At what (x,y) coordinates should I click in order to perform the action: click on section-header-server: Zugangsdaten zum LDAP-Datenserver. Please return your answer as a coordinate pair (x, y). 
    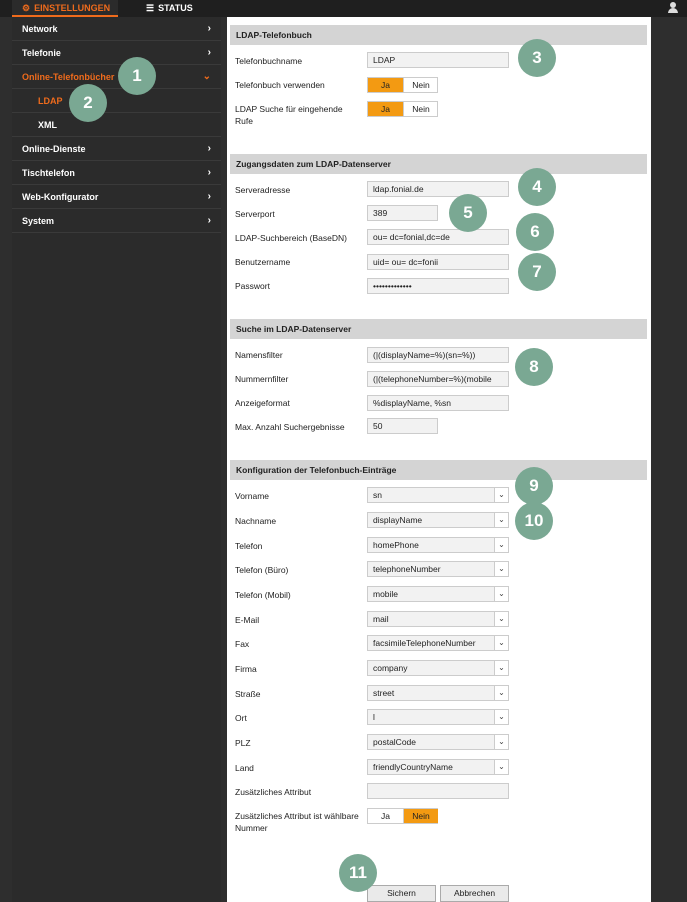
    Looking at the image, I should click on (438, 164).